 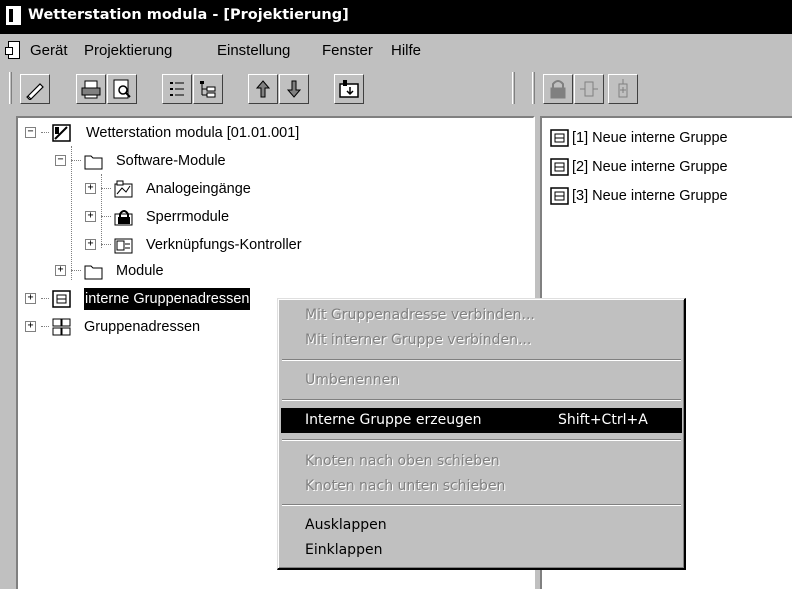 I want to click on tree-label-software-module: Software-Module, so click(x=171, y=161).